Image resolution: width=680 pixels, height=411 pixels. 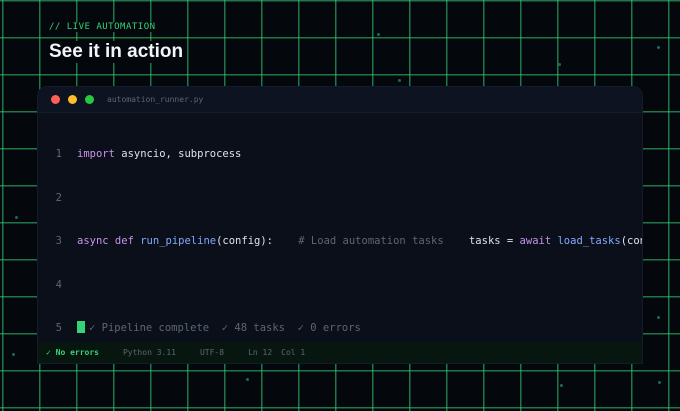 I want to click on code-token-kw: await, so click(x=535, y=241).